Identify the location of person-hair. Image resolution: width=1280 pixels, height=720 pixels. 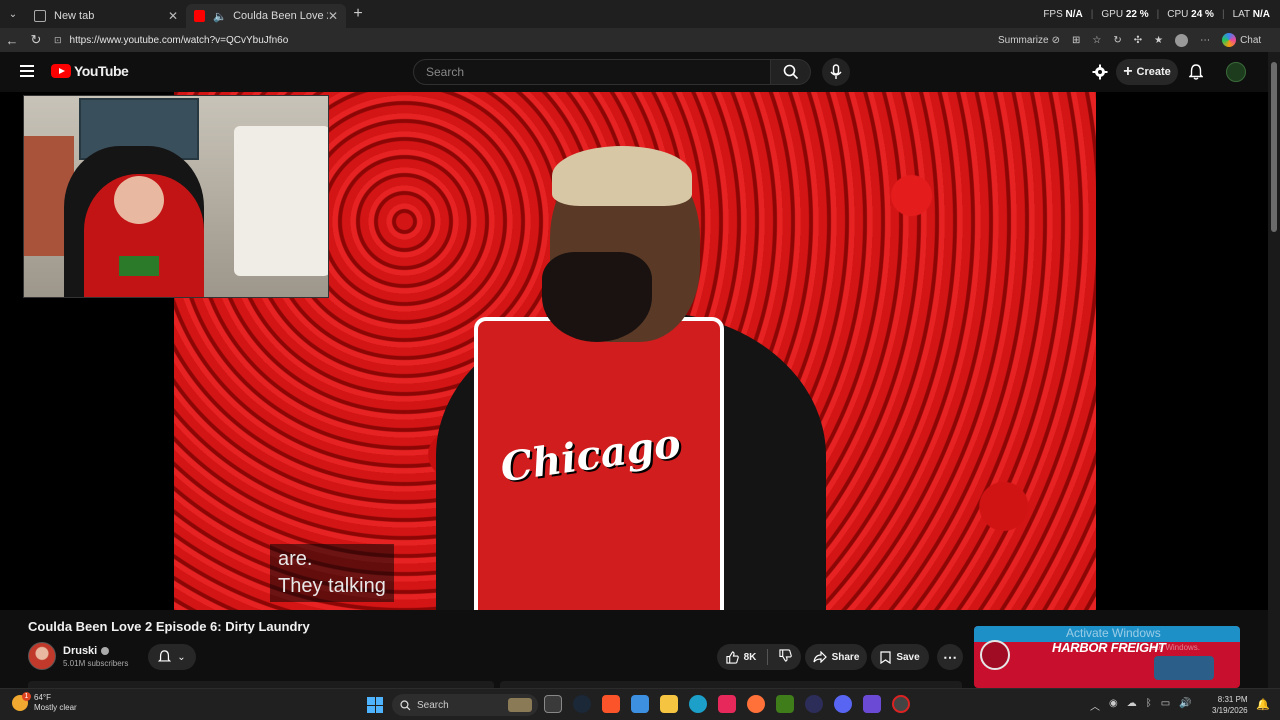
(622, 176).